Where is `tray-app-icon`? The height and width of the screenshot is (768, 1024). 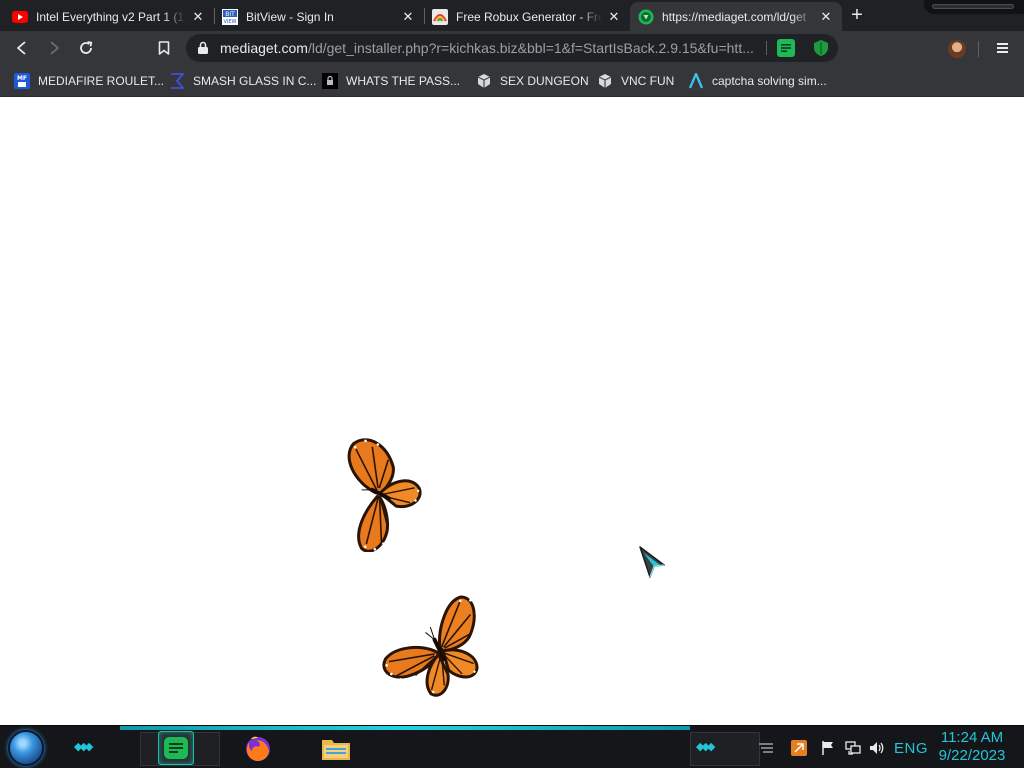
tray-app-icon is located at coordinates (799, 748).